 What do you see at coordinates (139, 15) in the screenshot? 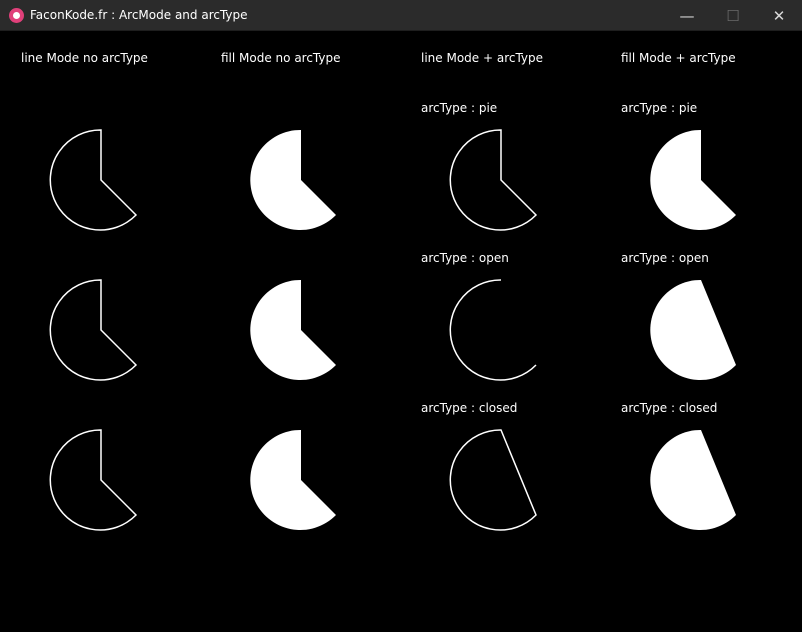
I see `window-title: FaconKode.fr : ArcMode and arcType` at bounding box center [139, 15].